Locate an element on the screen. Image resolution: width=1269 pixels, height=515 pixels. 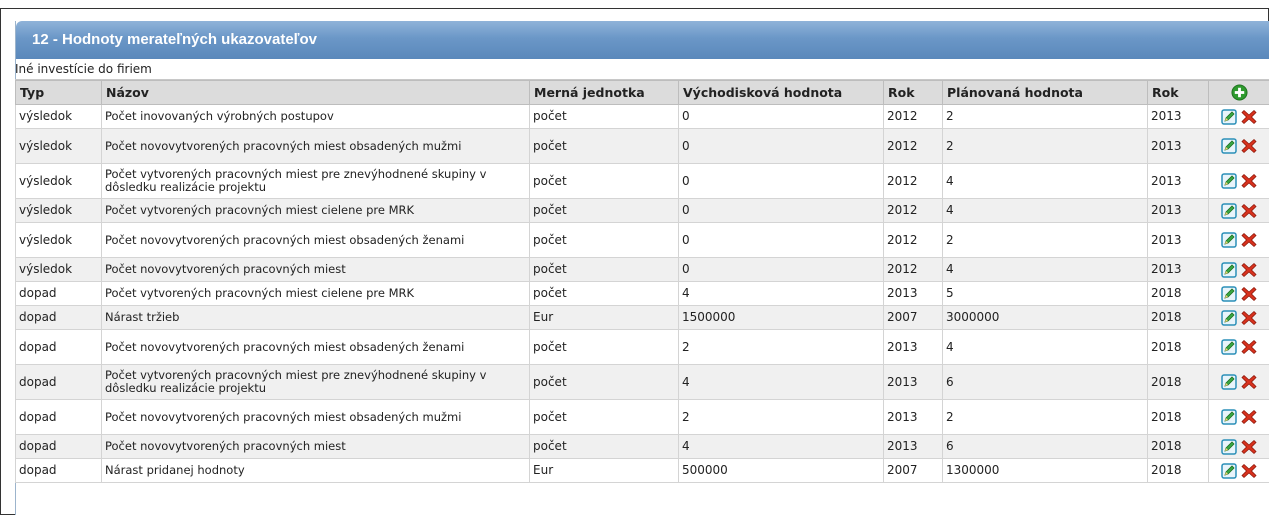
cell-vychodiskova: 1500000 is located at coordinates (781, 317).